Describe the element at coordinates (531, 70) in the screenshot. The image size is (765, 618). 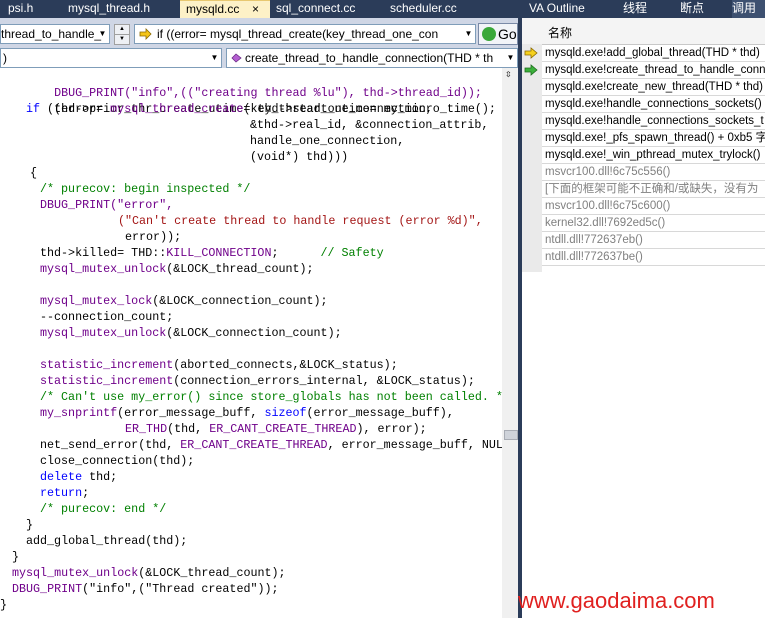
I see `green-arrow-icon` at that location.